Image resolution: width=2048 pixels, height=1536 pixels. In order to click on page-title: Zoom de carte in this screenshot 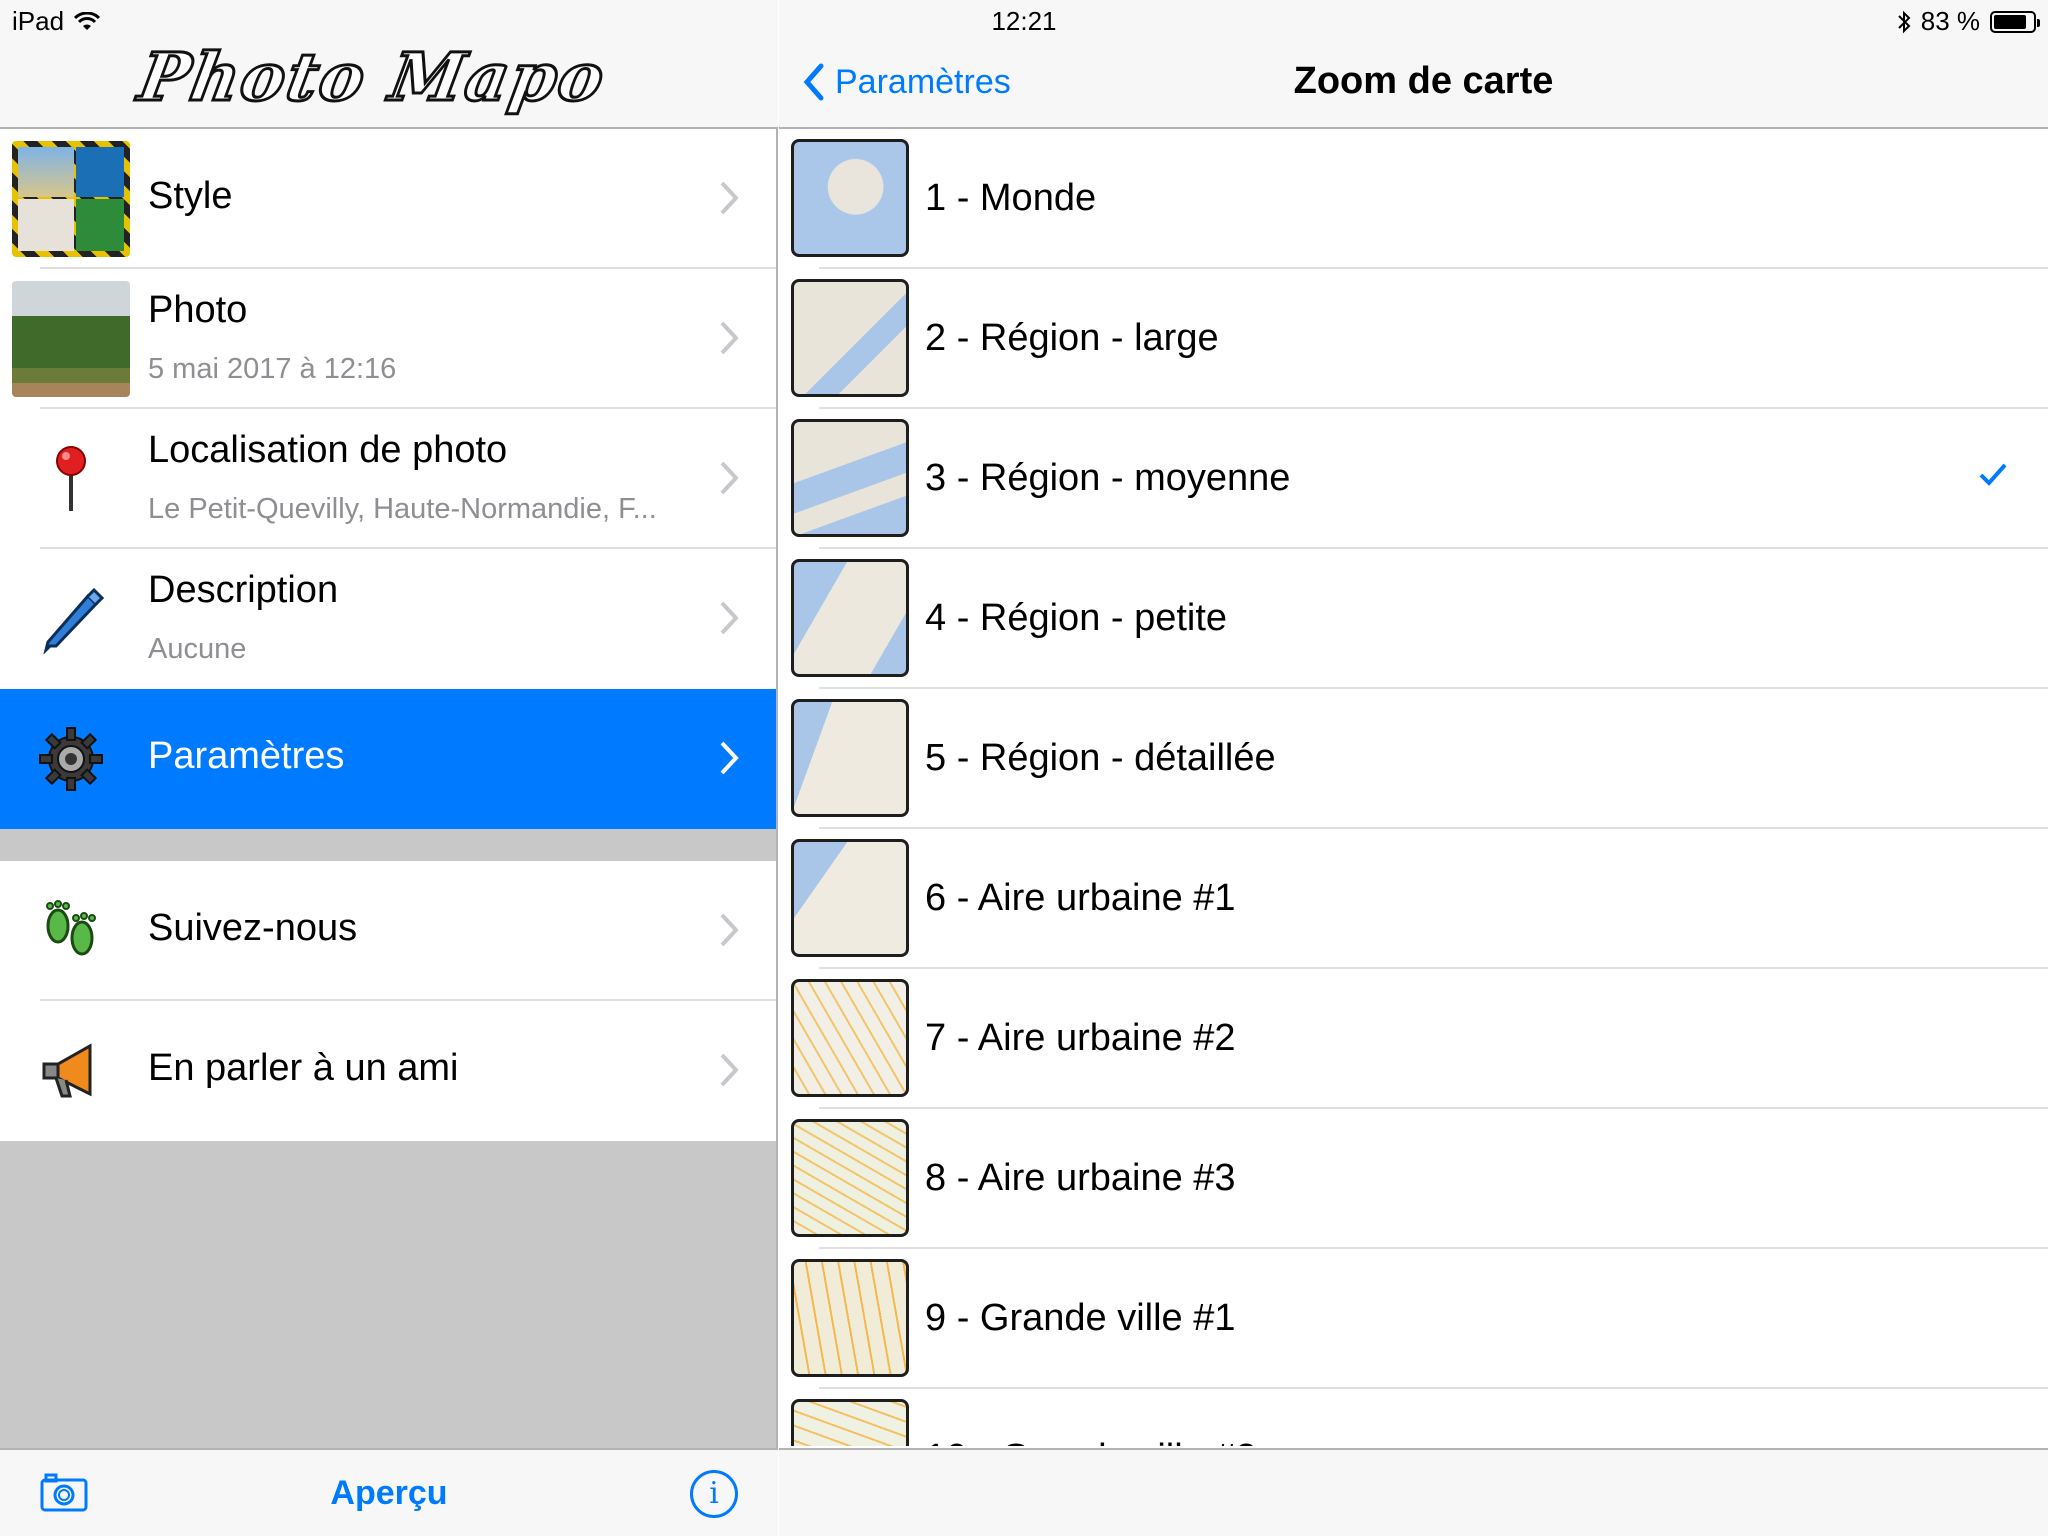, I will do `click(1423, 81)`.